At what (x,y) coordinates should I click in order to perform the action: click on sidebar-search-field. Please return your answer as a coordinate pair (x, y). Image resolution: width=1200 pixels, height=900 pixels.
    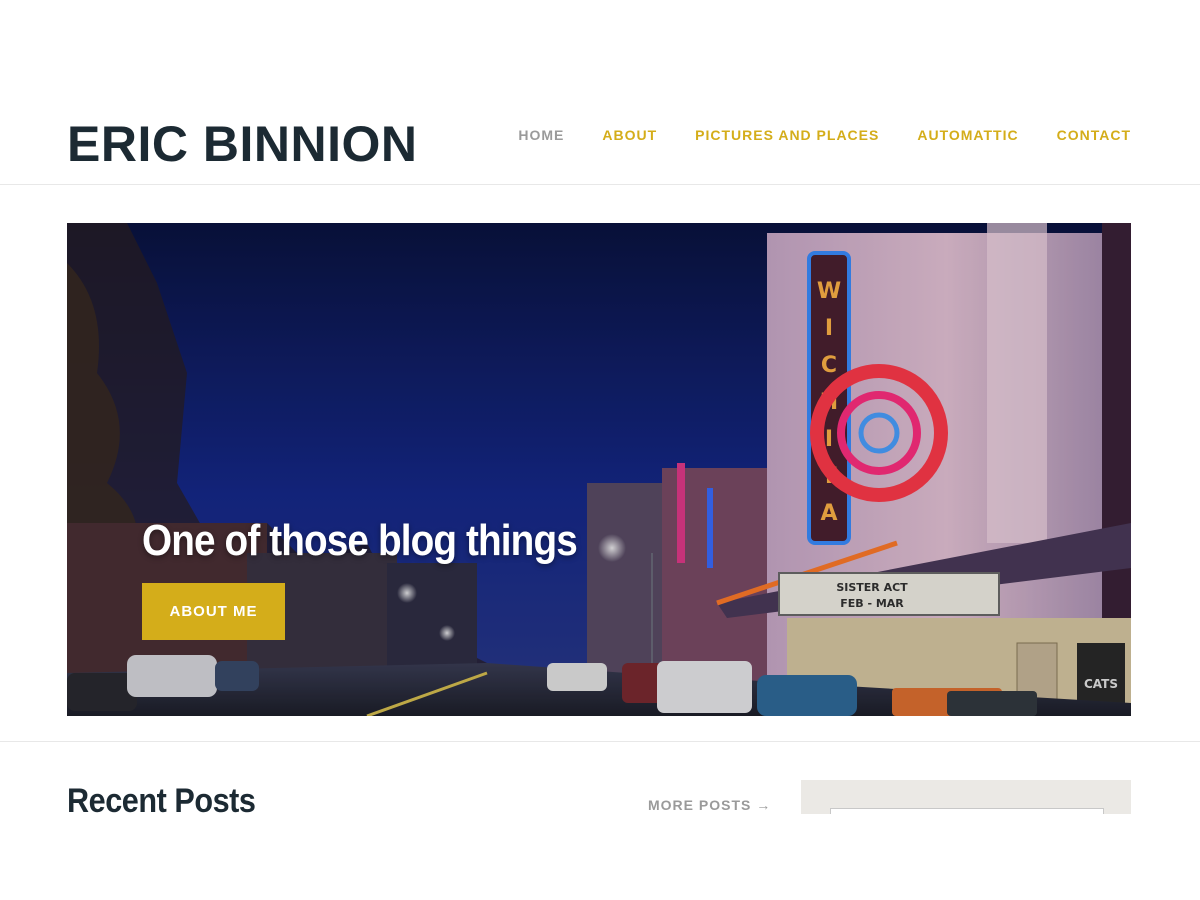
    Looking at the image, I should click on (967, 811).